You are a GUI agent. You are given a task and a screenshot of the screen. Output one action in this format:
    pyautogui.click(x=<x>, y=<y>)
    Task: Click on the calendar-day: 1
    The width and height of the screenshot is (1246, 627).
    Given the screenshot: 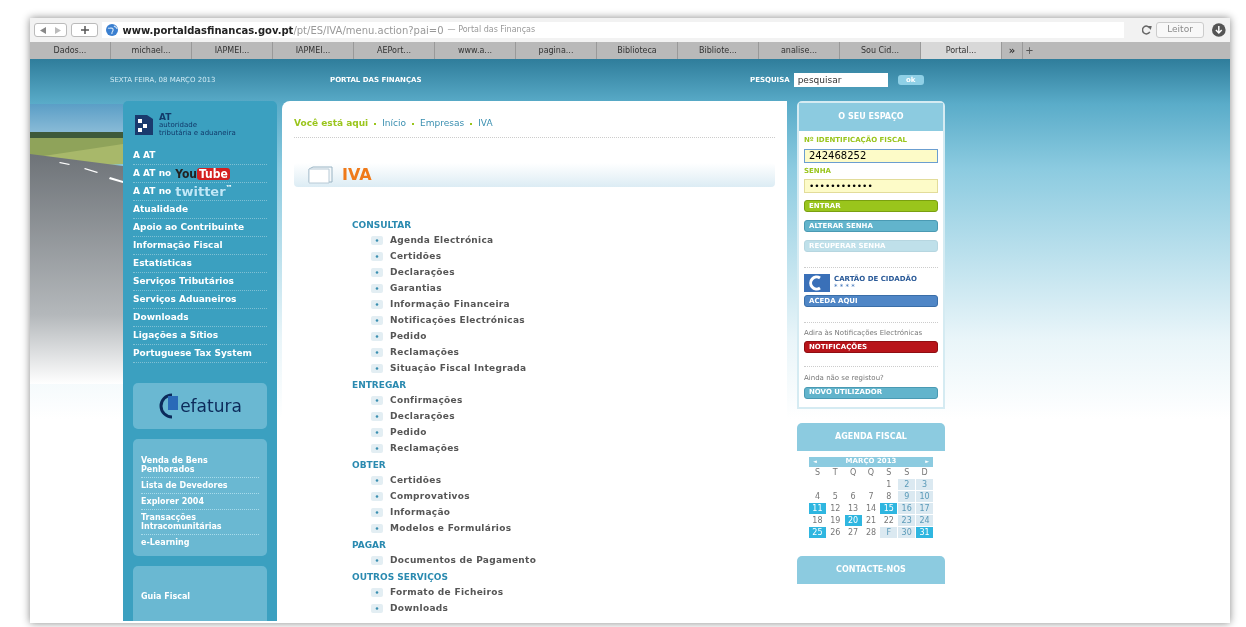 What is the action you would take?
    pyautogui.click(x=889, y=484)
    